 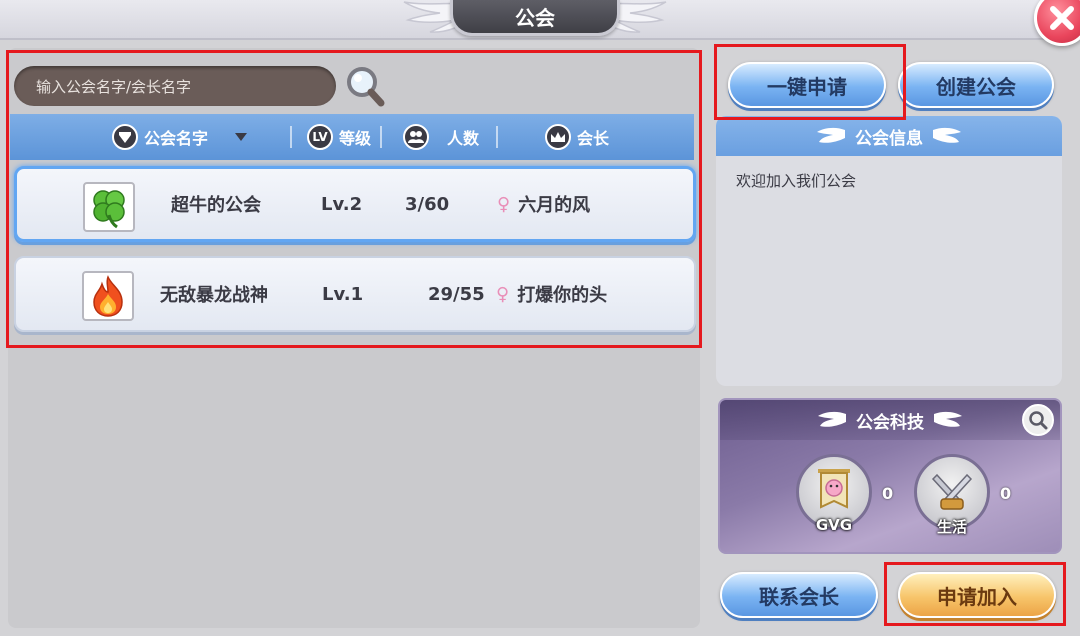 I want to click on header-name: 公会名字, so click(x=180, y=137).